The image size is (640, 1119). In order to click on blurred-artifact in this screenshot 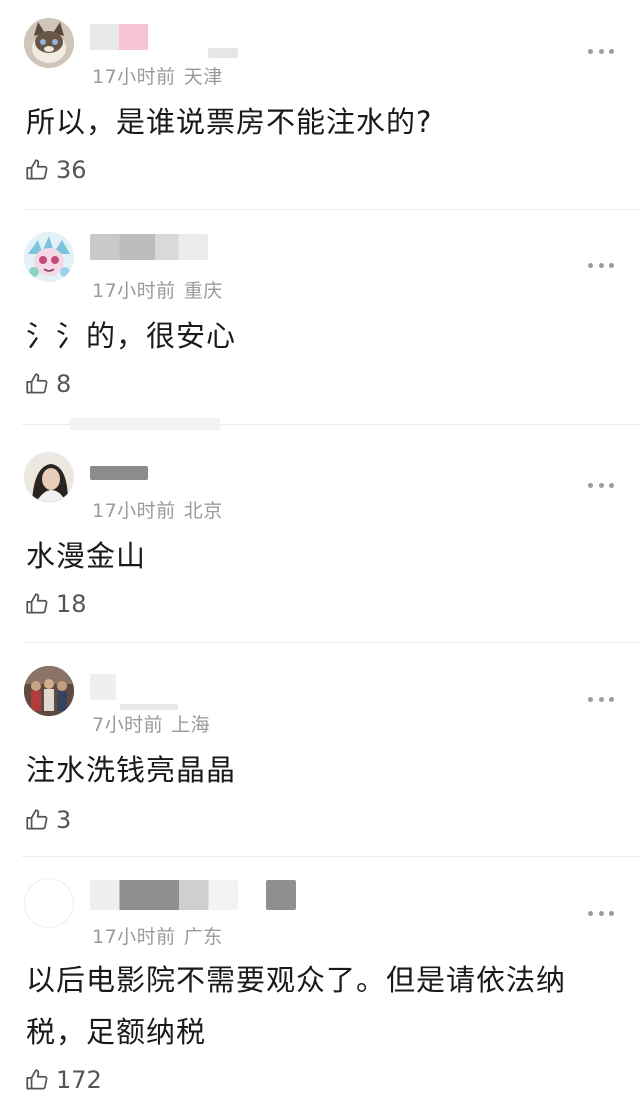, I will do `click(145, 424)`.